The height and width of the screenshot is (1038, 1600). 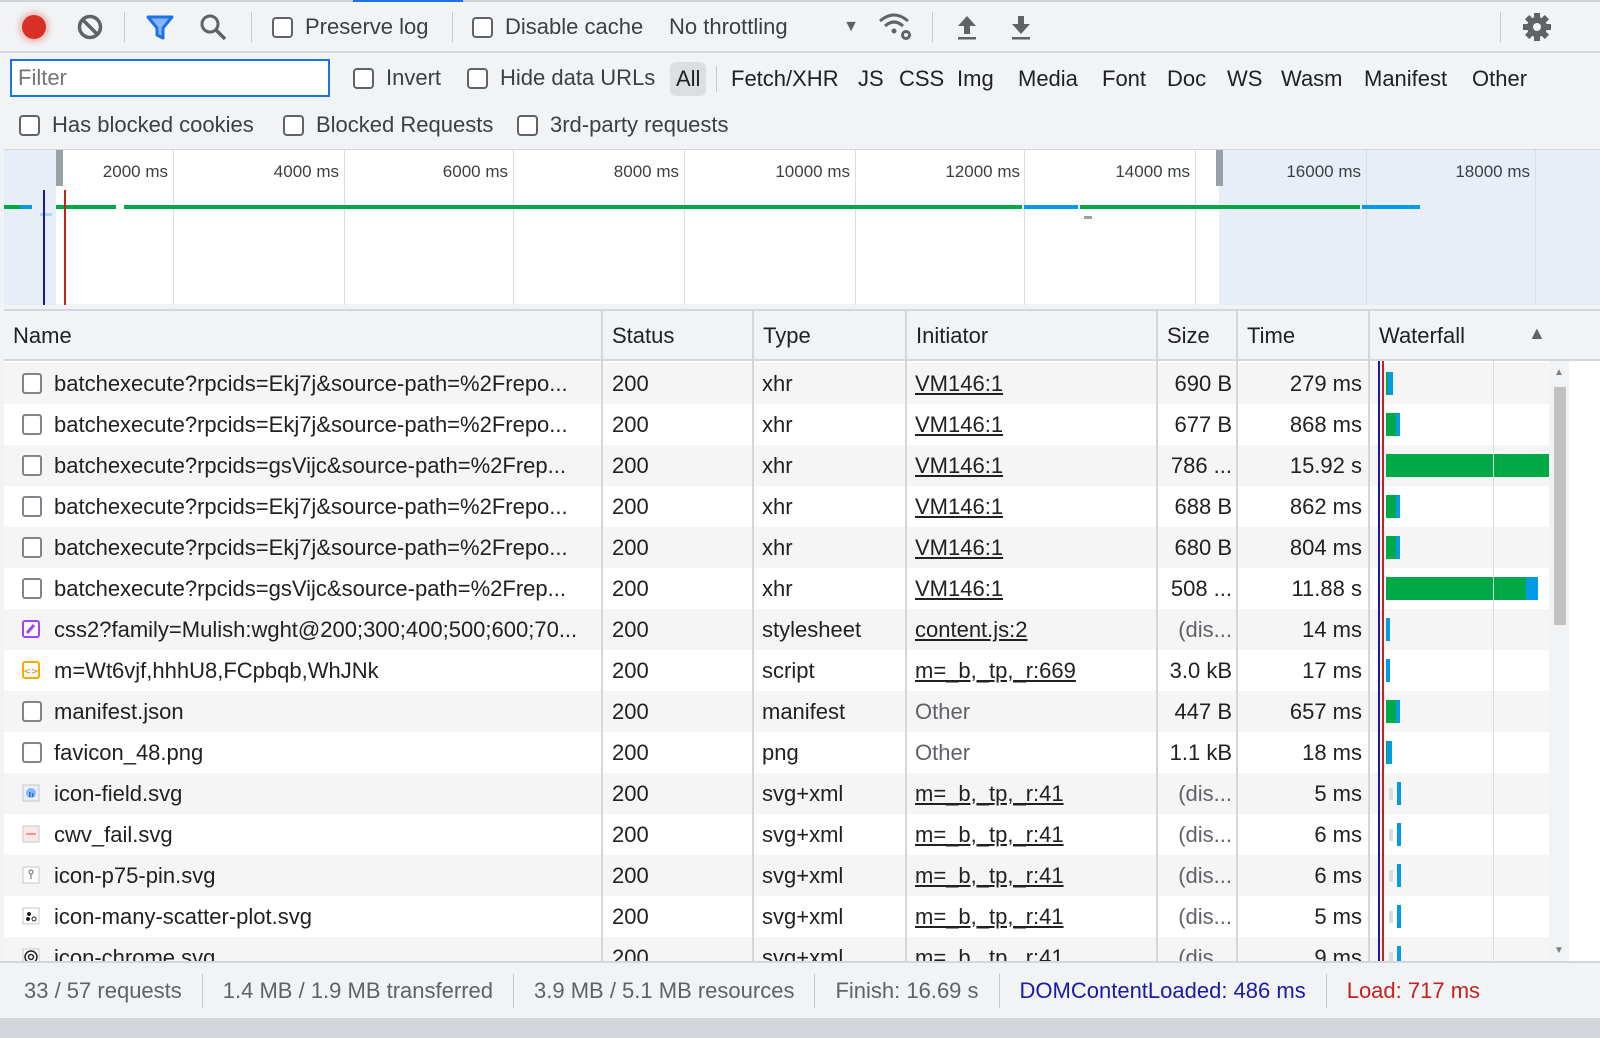 I want to click on record-button, so click(x=34, y=27).